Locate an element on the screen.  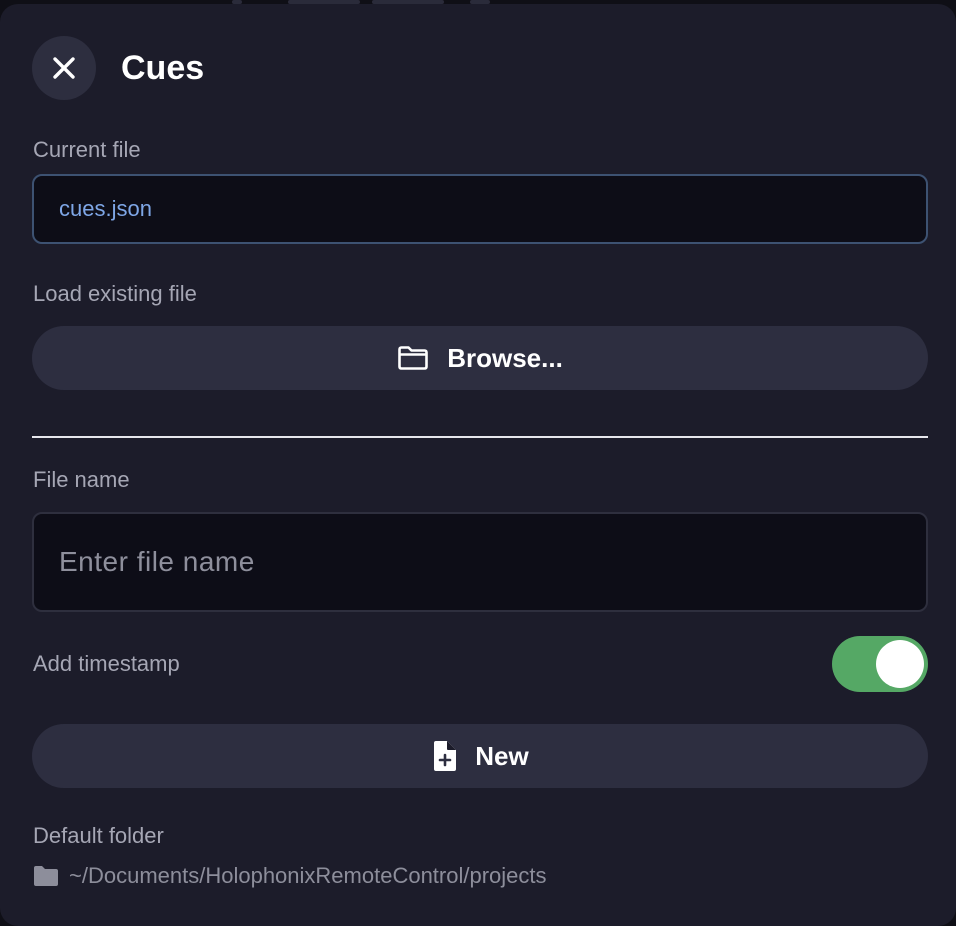
file-plus-icon is located at coordinates (444, 756).